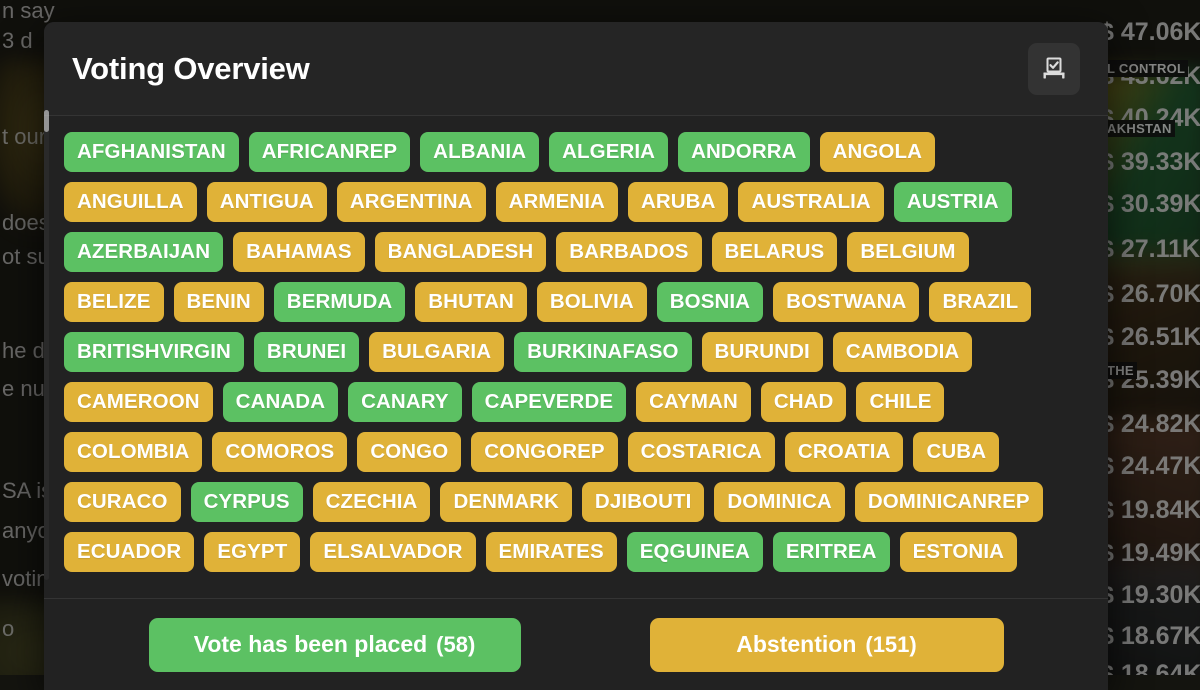 The width and height of the screenshot is (1200, 690). What do you see at coordinates (122, 502) in the screenshot?
I see `country-badge-curaco: CURACO` at bounding box center [122, 502].